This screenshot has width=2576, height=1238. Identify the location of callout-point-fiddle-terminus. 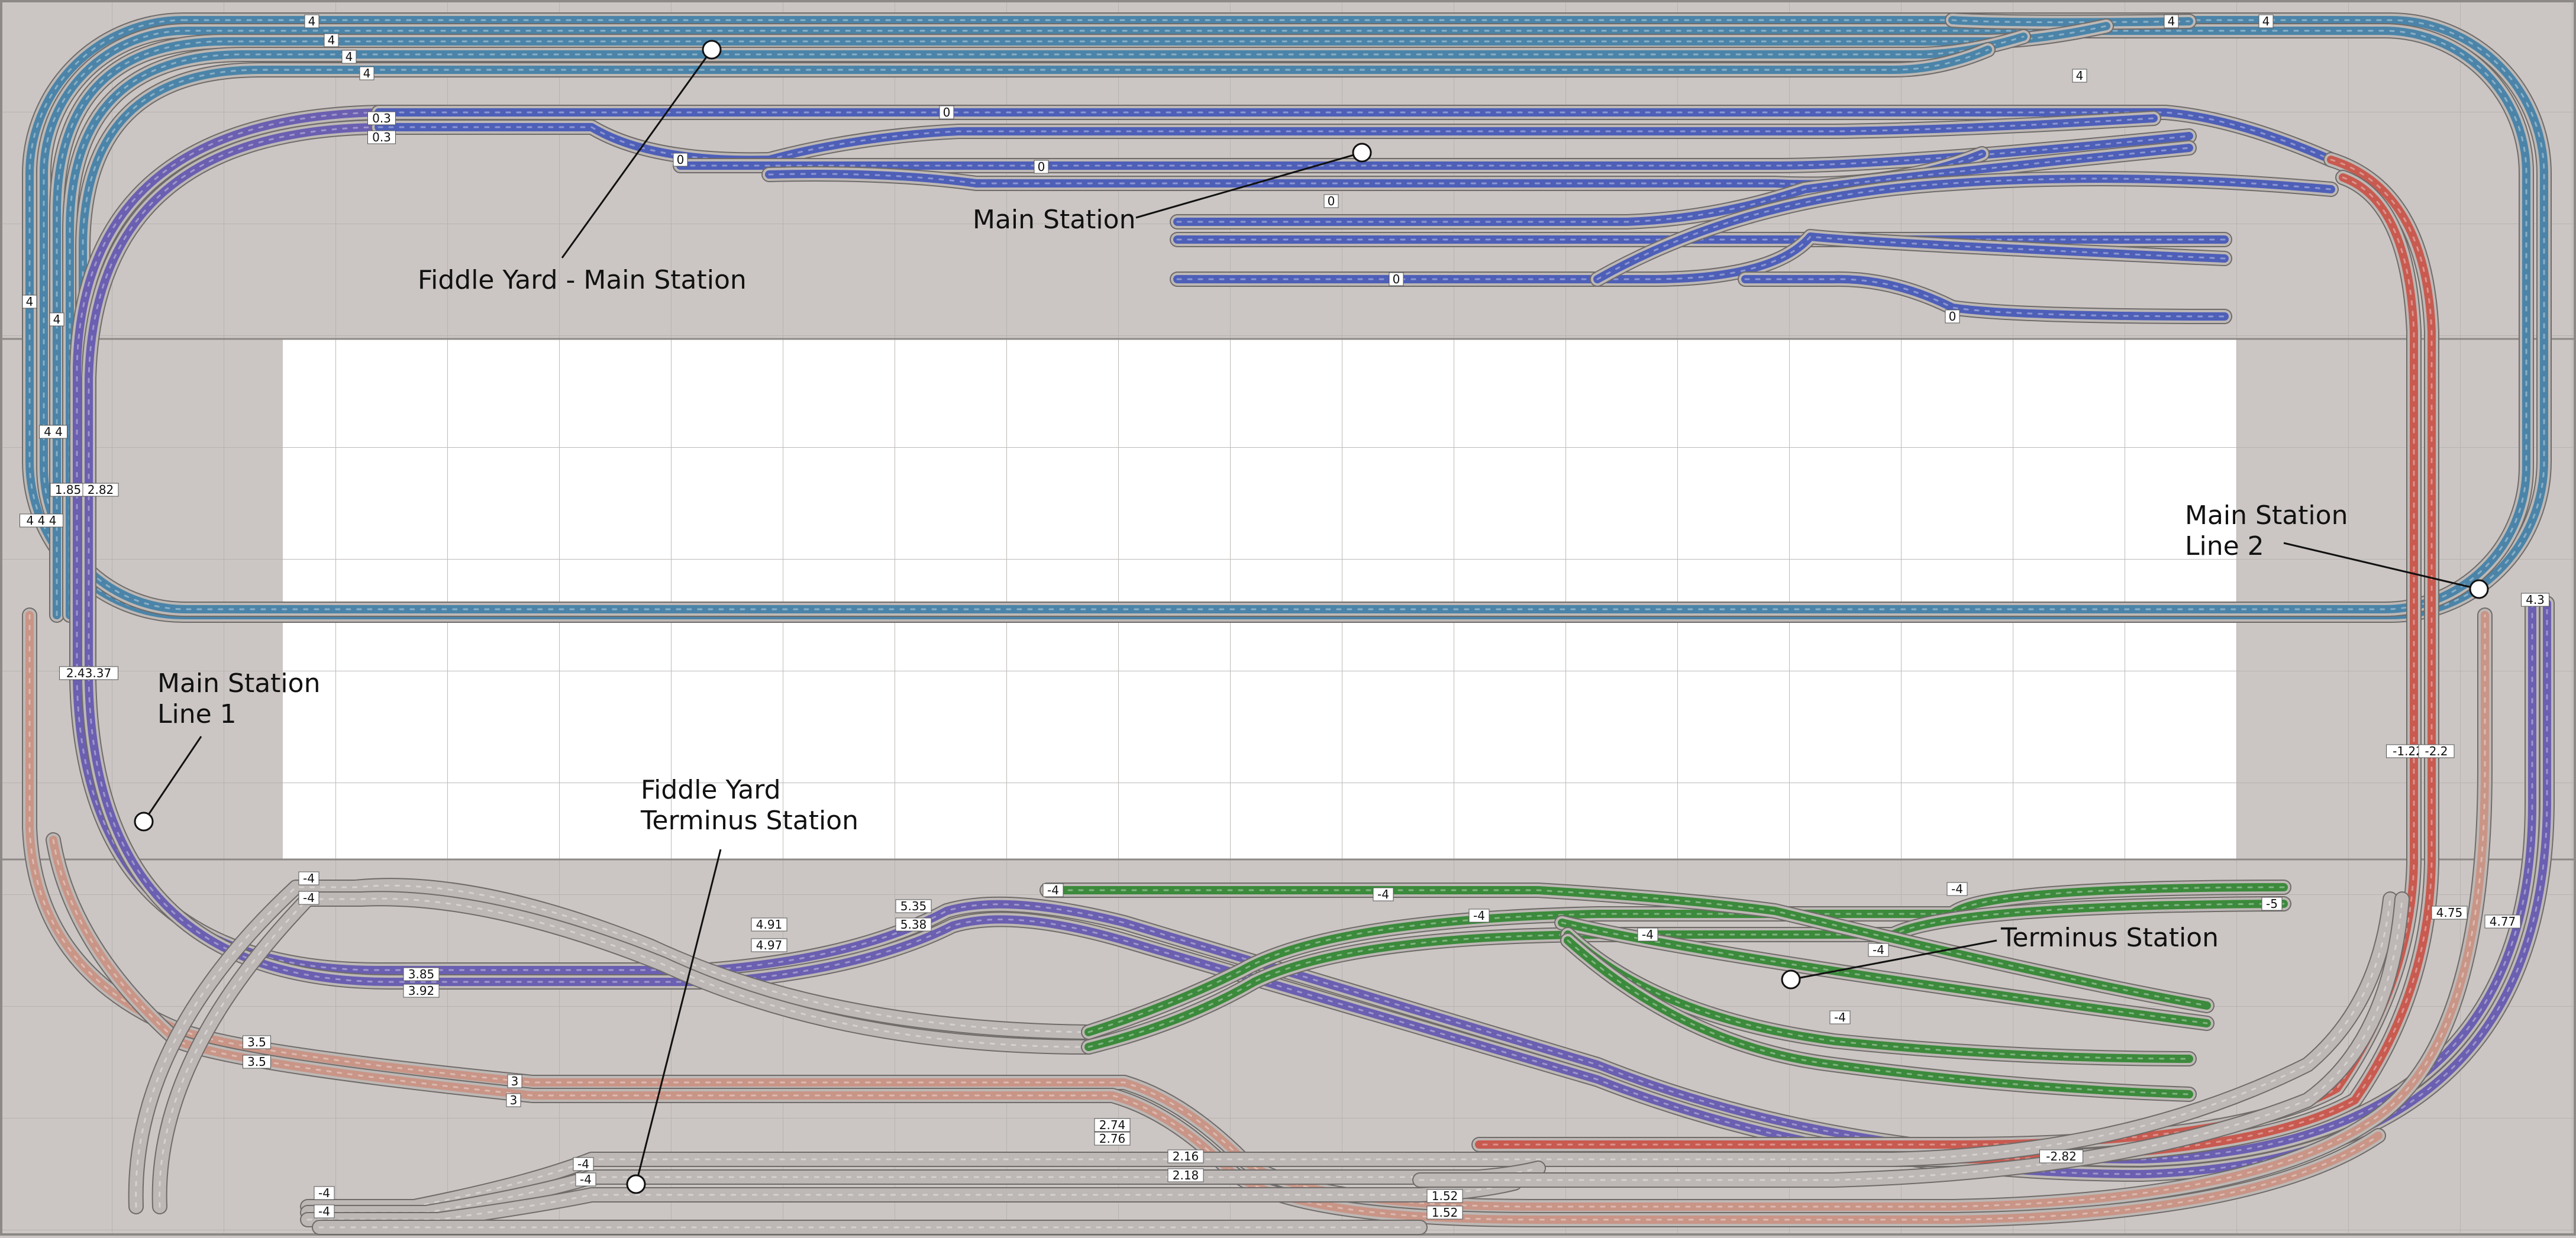
(636, 1184).